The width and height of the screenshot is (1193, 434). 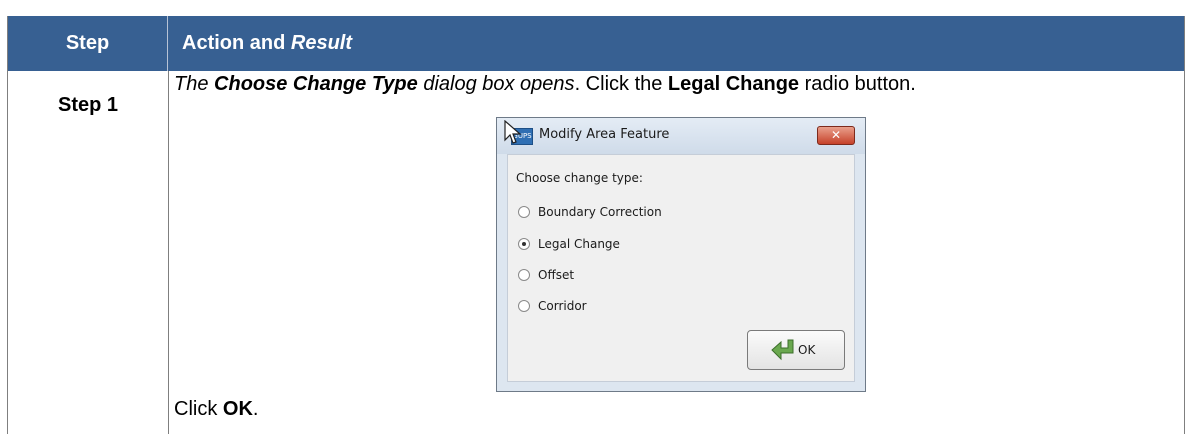 What do you see at coordinates (621, 84) in the screenshot?
I see `instruction-text-3: . Click the` at bounding box center [621, 84].